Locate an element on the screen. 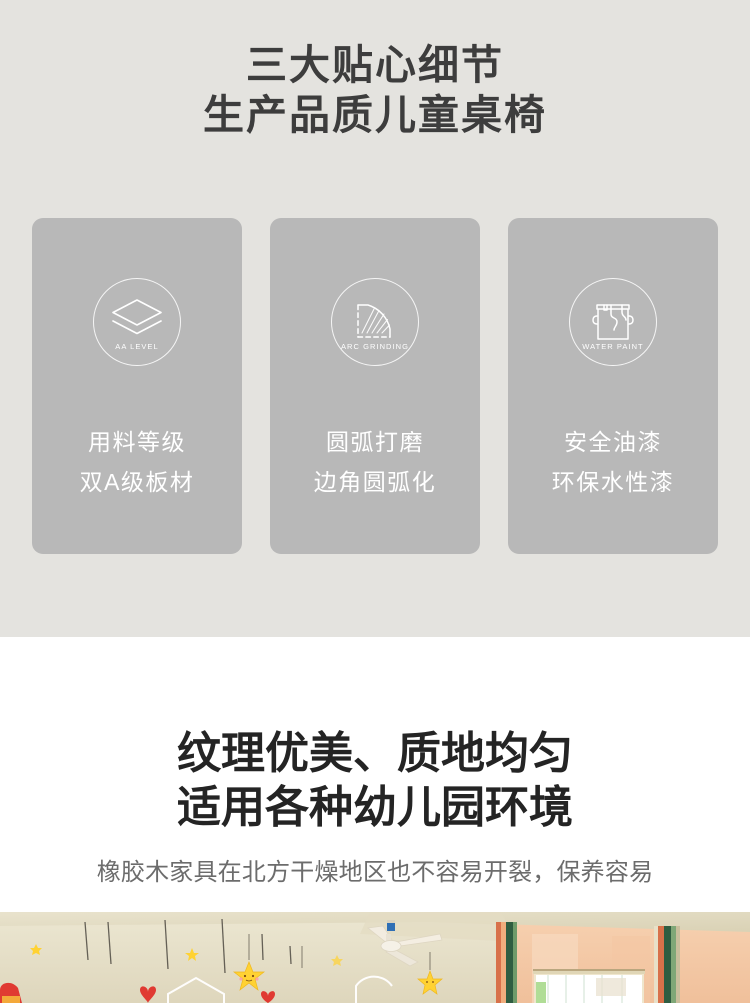 This screenshot has height=1003, width=750. texture-subtitle: 橡胶木家具在北方干燥地区也不容易开裂，保养容易 is located at coordinates (375, 872).